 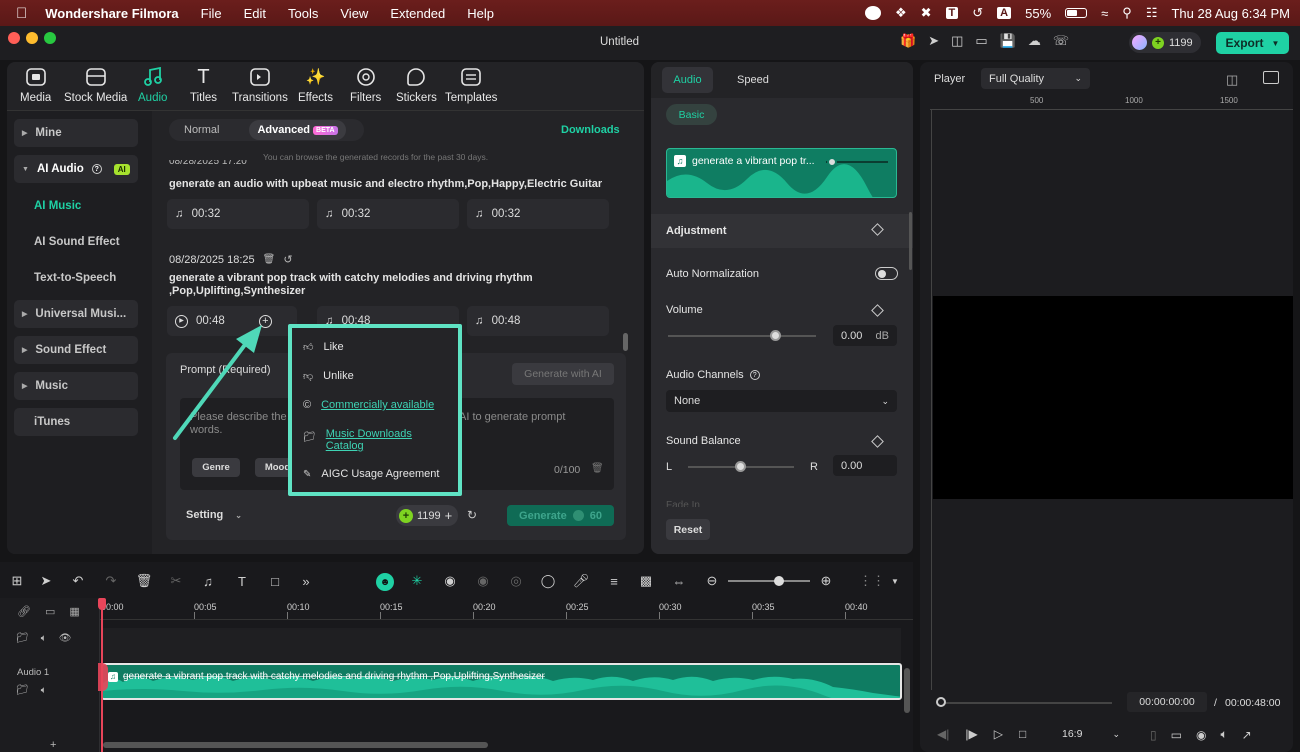 What do you see at coordinates (832, 162) in the screenshot?
I see `clip-preview-handle` at bounding box center [832, 162].